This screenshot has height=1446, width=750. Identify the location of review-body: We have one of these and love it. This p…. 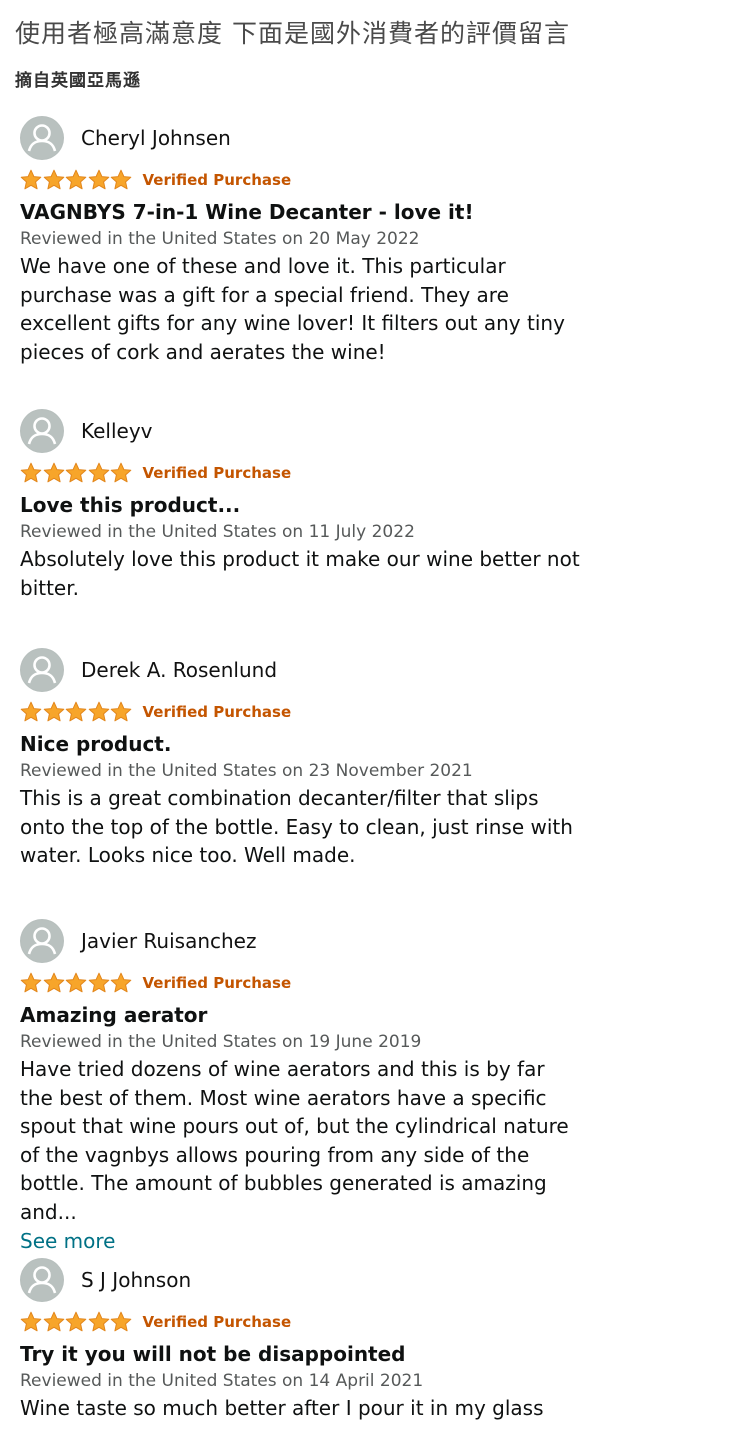
(292, 309).